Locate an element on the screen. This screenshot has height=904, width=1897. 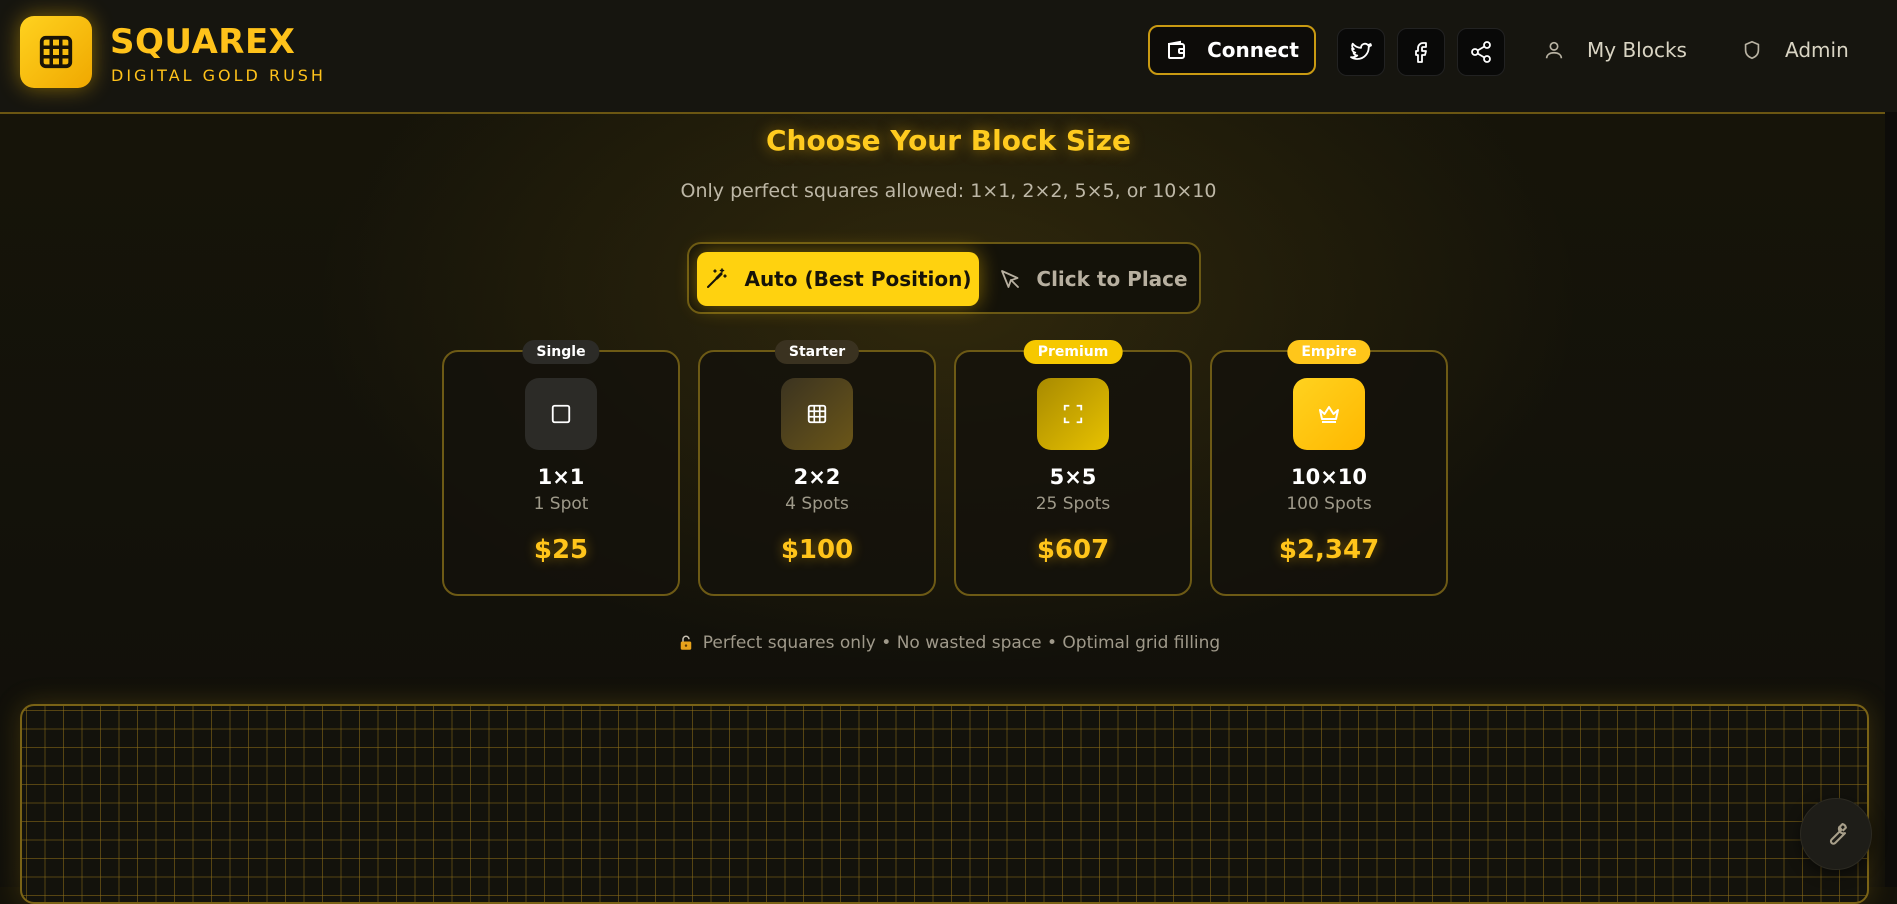
click-to-place-button: Click to Place is located at coordinates (1093, 279).